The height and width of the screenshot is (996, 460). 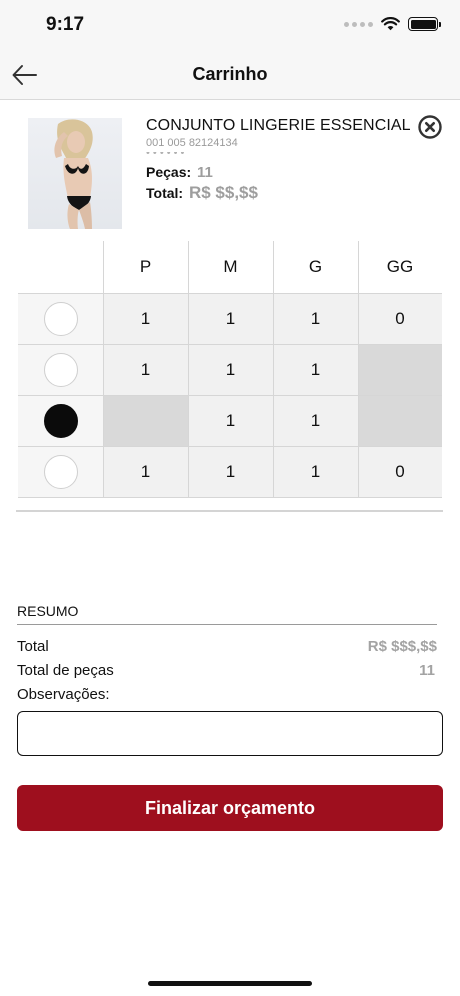 I want to click on summary-total-value: R$ $$$,$$, so click(x=402, y=646).